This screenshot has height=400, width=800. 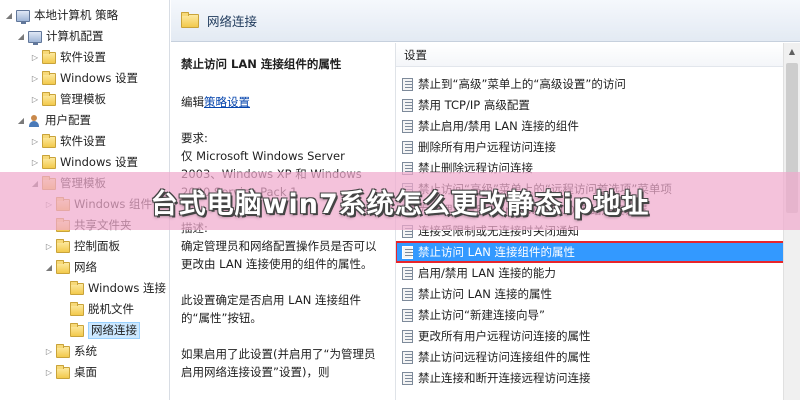 I want to click on setting-row: 禁止到“高级”菜单上的“高级设置”的访问, so click(x=589, y=84).